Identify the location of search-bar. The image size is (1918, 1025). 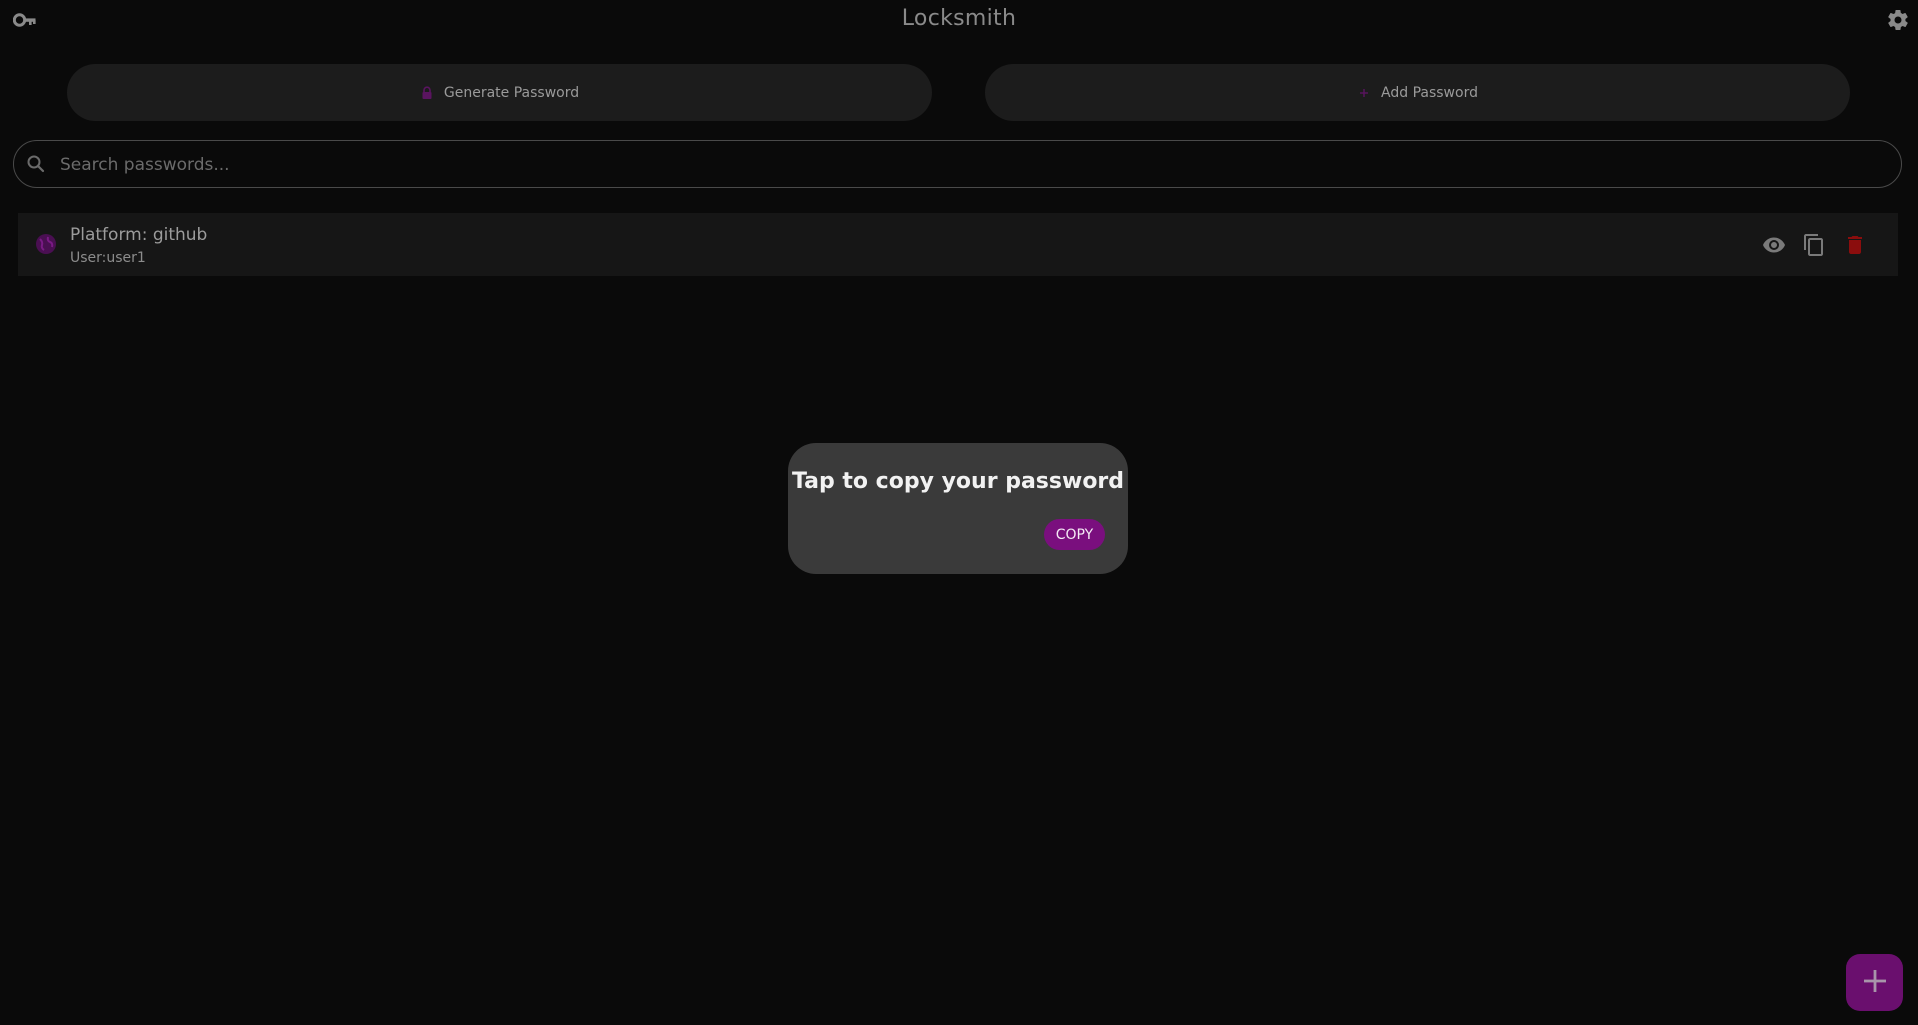
(957, 164).